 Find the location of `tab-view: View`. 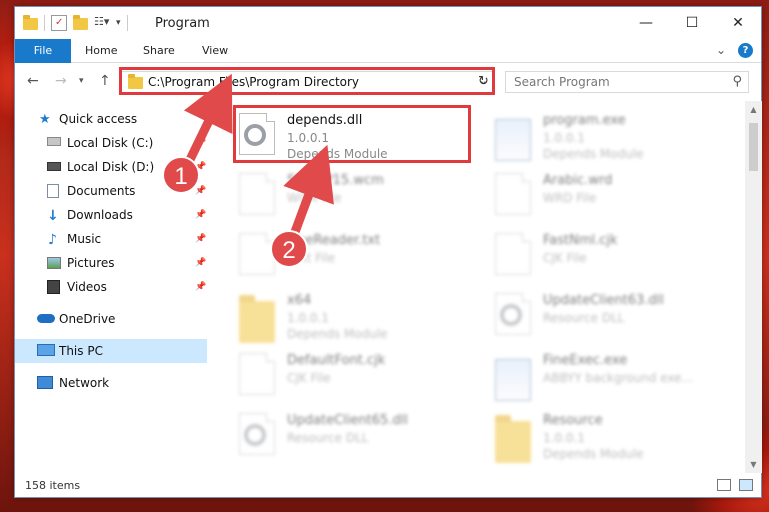

tab-view: View is located at coordinates (215, 51).